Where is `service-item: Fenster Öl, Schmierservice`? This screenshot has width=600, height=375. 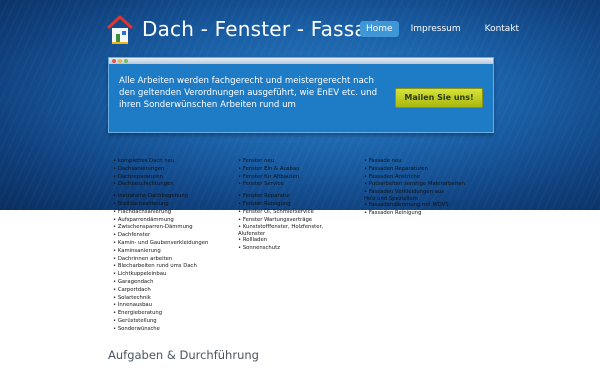
service-item: Fenster Öl, Schmierservice is located at coordinates (282, 213).